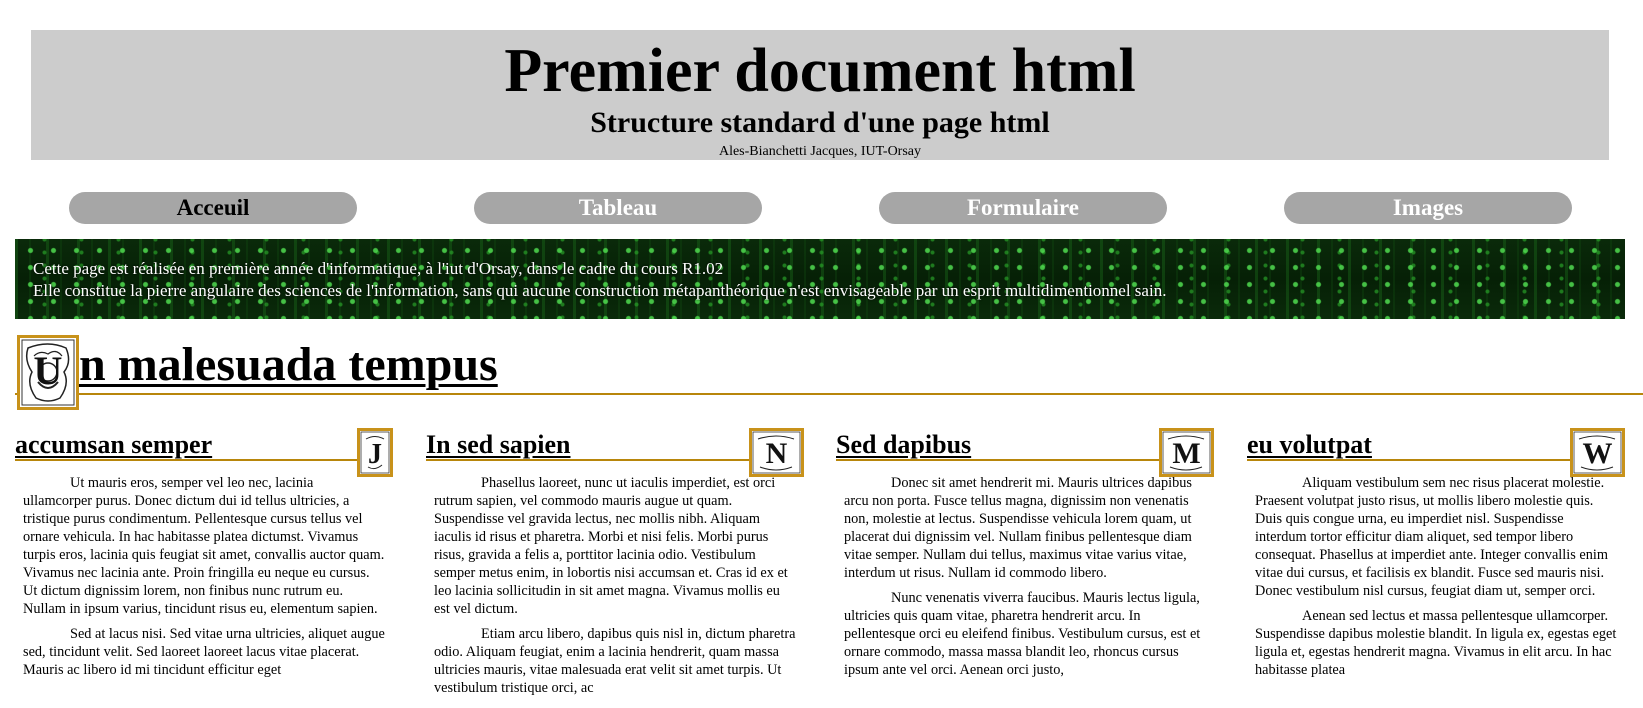 The width and height of the screenshot is (1643, 708). I want to click on nav-formulaire-button: Formulaire, so click(1023, 208).